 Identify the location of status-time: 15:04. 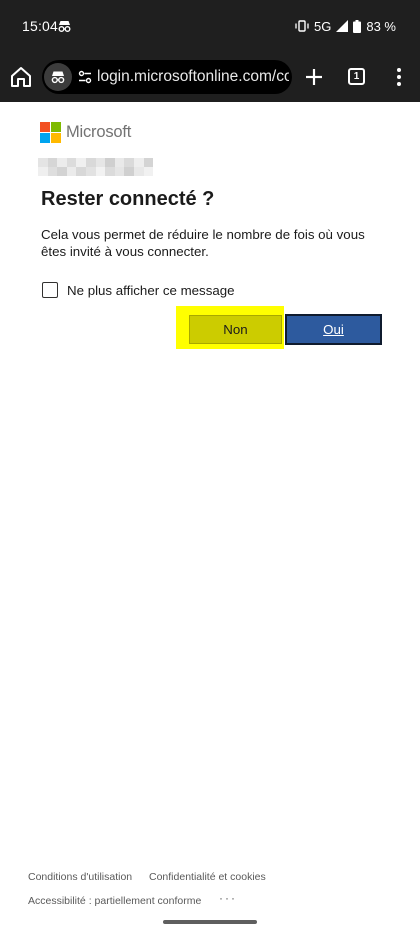
(40, 26).